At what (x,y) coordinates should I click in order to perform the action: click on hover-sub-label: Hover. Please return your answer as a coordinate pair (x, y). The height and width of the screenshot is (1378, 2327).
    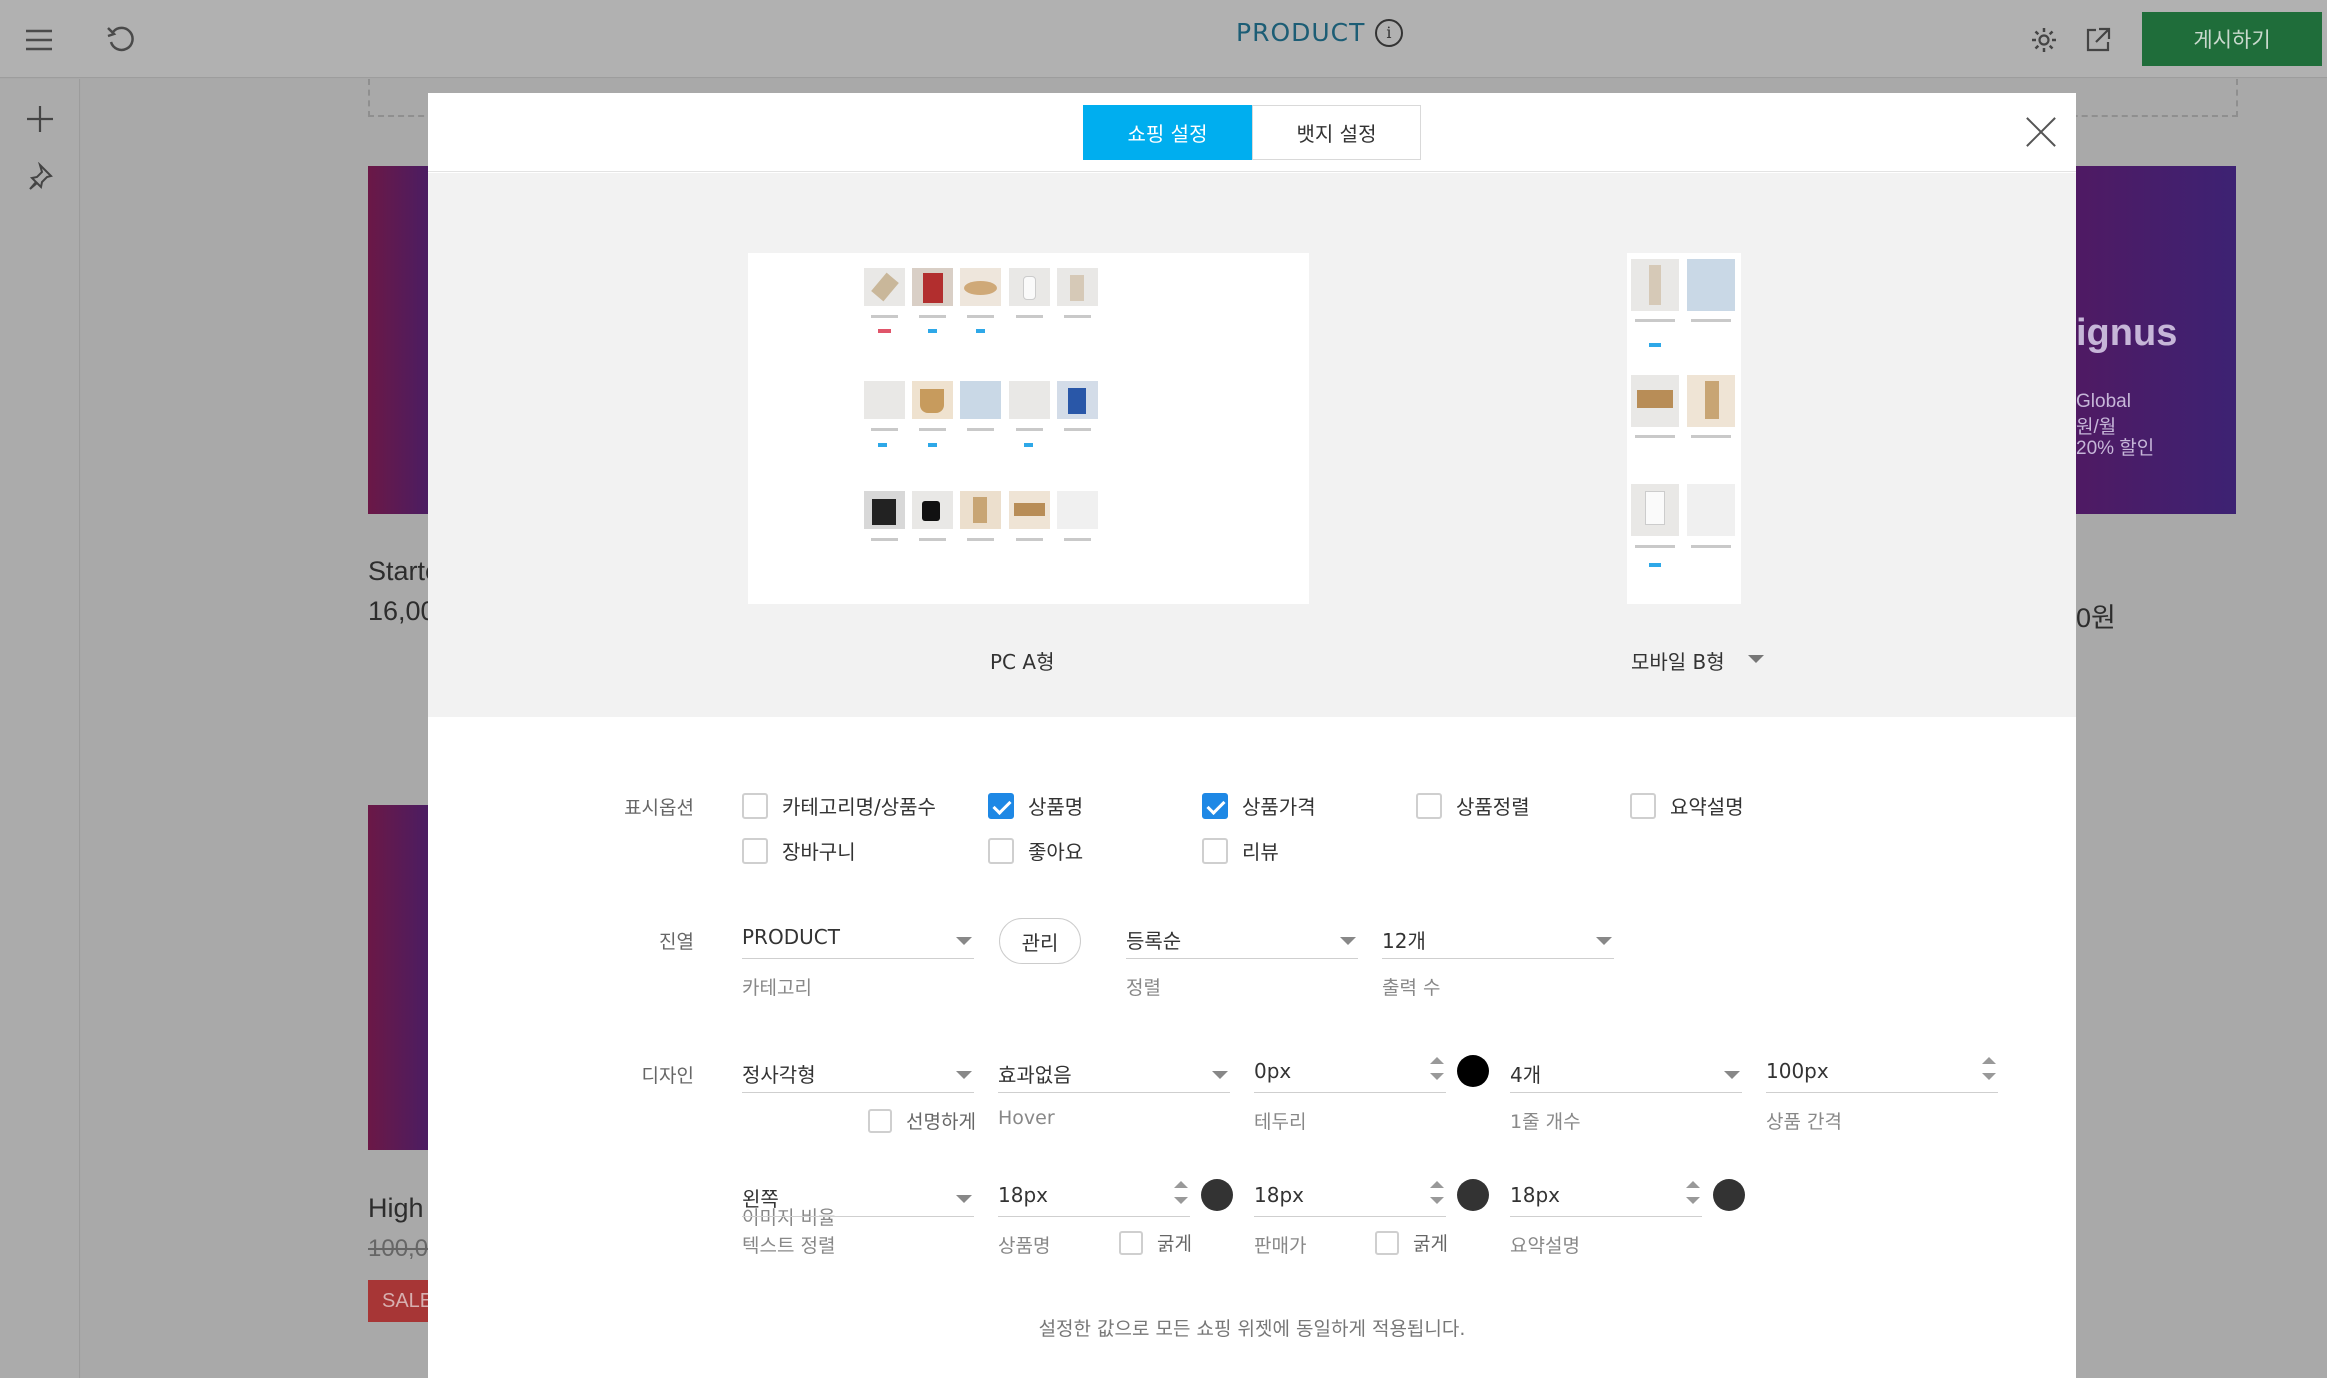
    Looking at the image, I should click on (1026, 1118).